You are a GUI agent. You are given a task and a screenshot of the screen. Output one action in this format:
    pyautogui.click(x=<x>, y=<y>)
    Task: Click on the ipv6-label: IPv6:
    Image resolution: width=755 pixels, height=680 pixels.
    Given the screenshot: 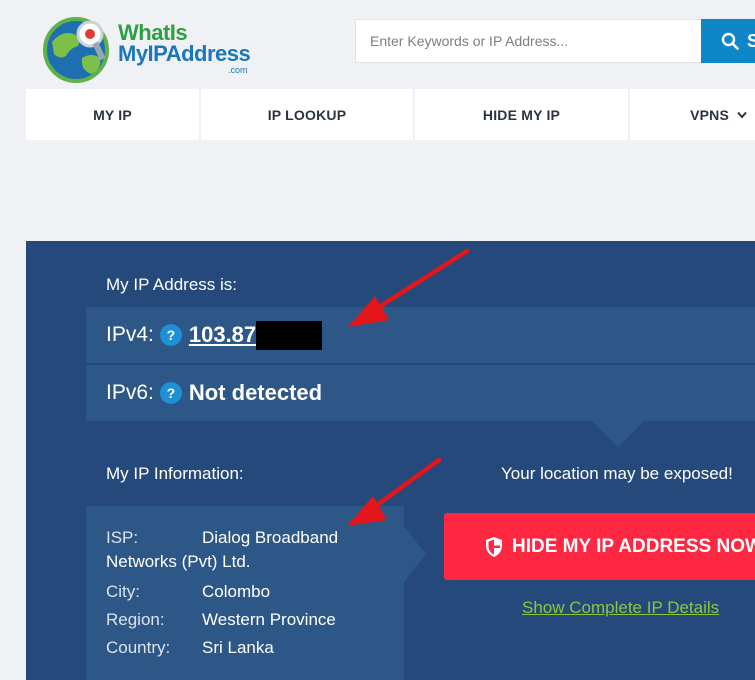 What is the action you would take?
    pyautogui.click(x=130, y=392)
    